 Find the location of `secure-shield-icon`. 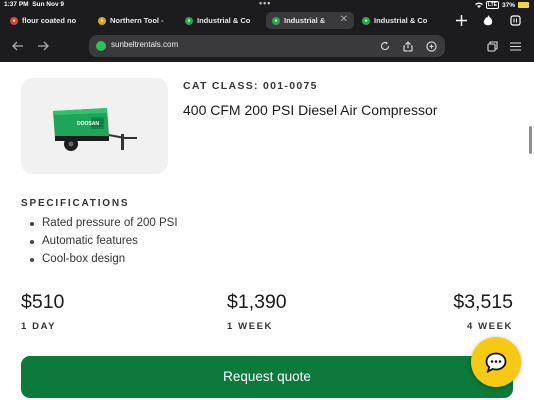

secure-shield-icon is located at coordinates (101, 46).